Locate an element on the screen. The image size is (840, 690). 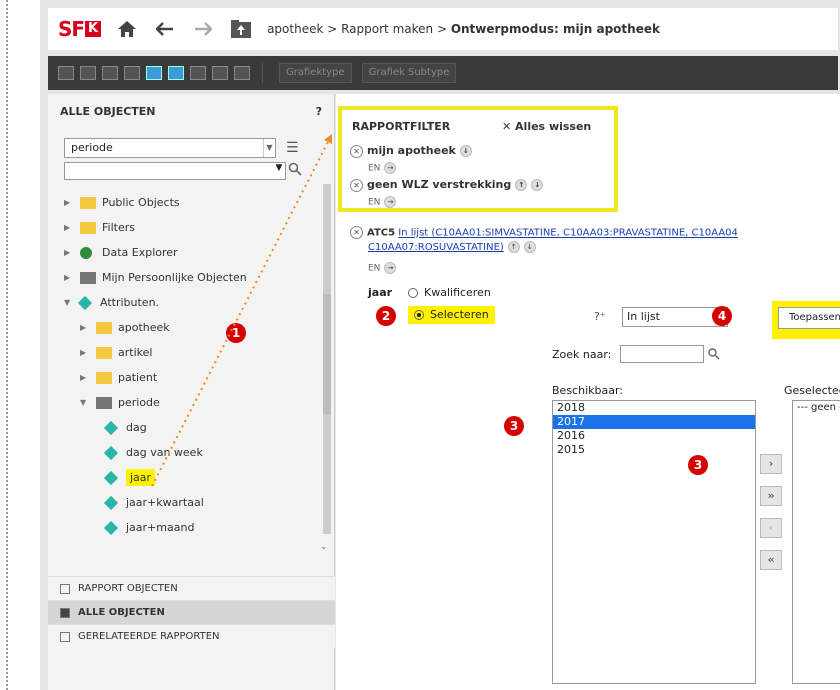
drag-arrow-line is located at coordinates (241, 312).